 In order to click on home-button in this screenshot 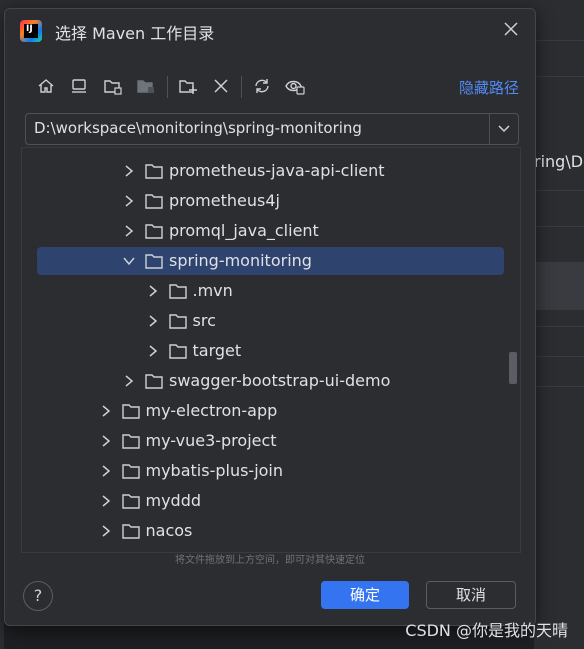, I will do `click(46, 86)`.